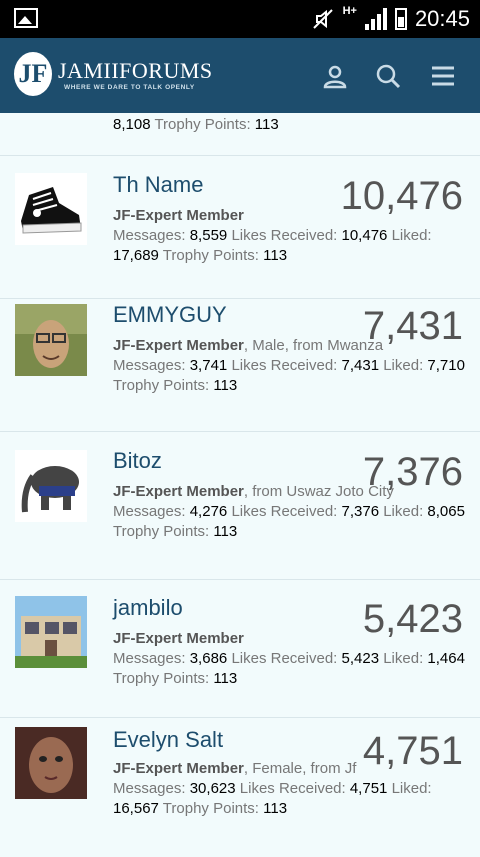  What do you see at coordinates (446, 511) in the screenshot?
I see `liked-value: 8,065` at bounding box center [446, 511].